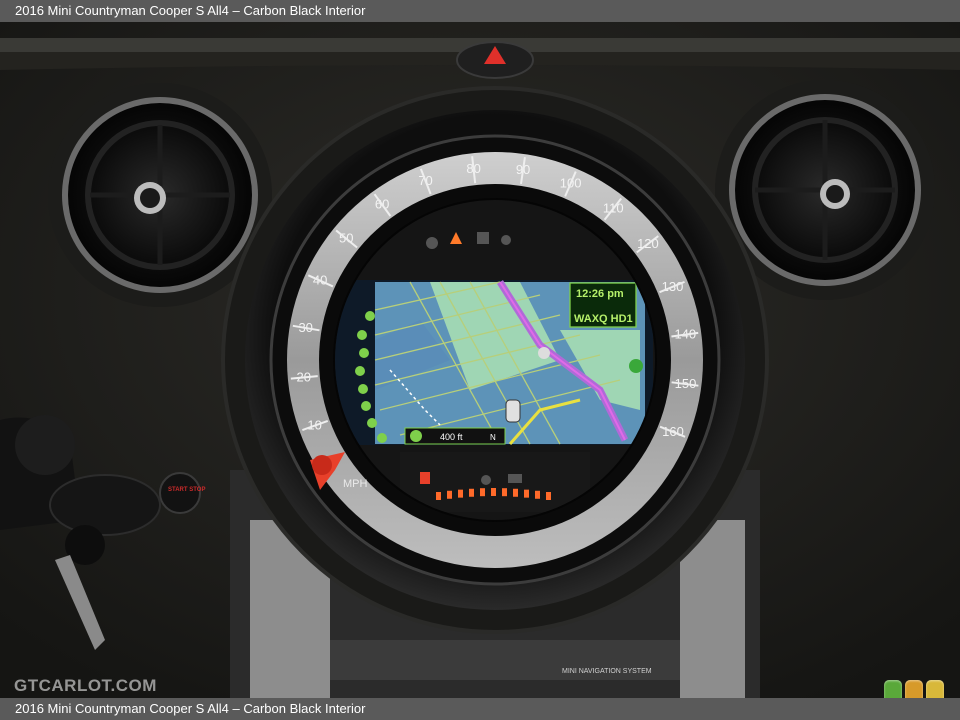 The height and width of the screenshot is (720, 960). I want to click on hazard-button, so click(495, 60).